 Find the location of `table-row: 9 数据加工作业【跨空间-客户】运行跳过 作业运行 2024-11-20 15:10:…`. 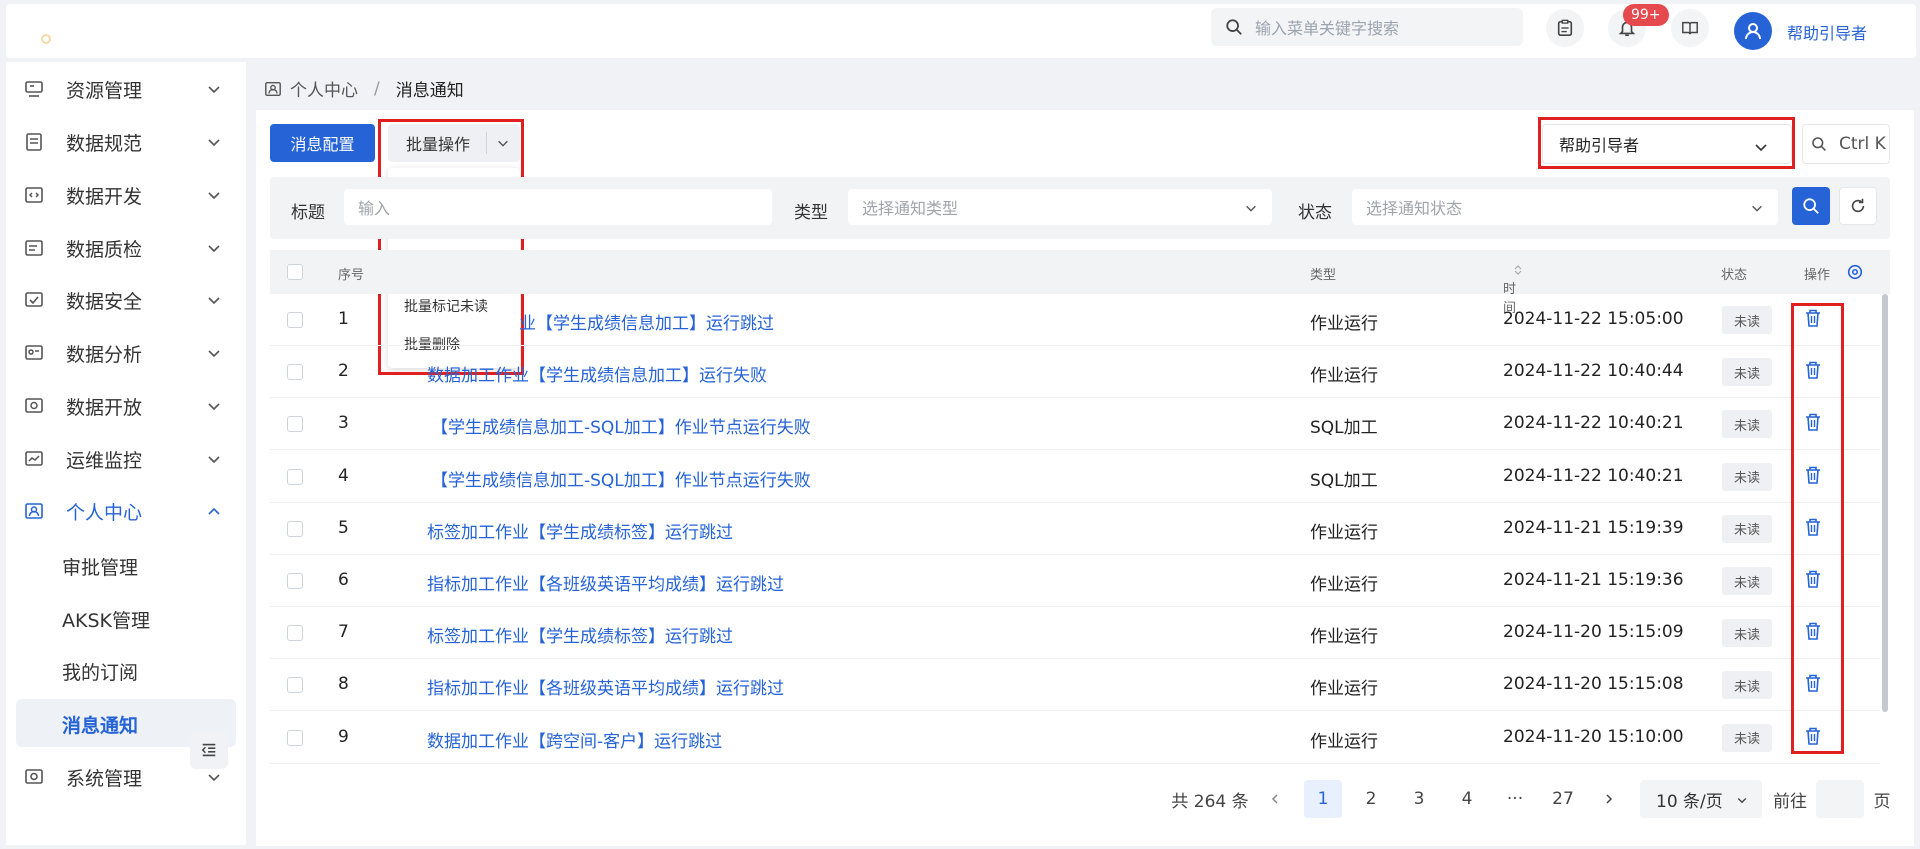

table-row: 9 数据加工作业【跨空间-客户】运行跳过 作业运行 2024-11-20 15:10:… is located at coordinates (1075, 738).